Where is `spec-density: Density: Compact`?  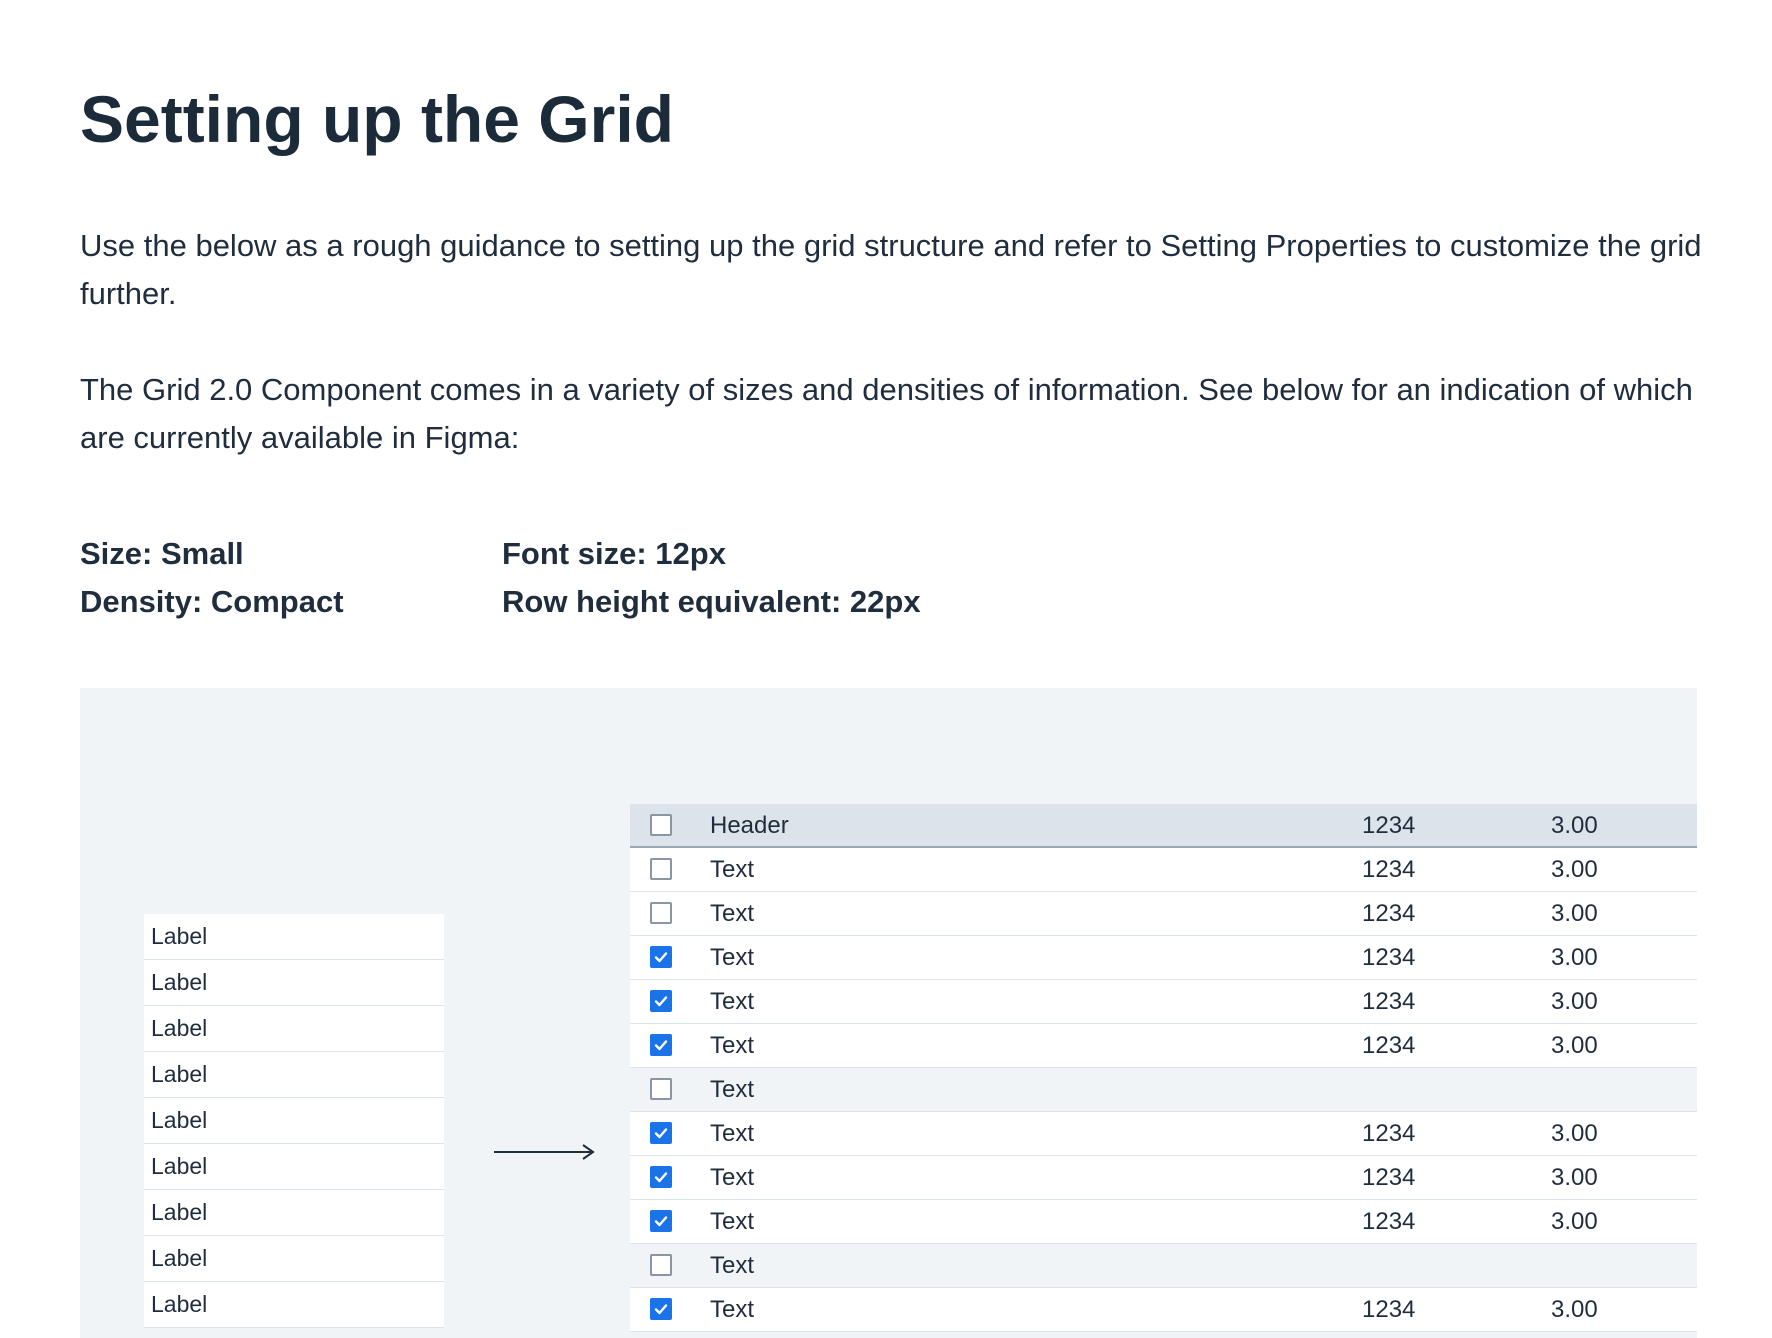
spec-density: Density: Compact is located at coordinates (212, 601).